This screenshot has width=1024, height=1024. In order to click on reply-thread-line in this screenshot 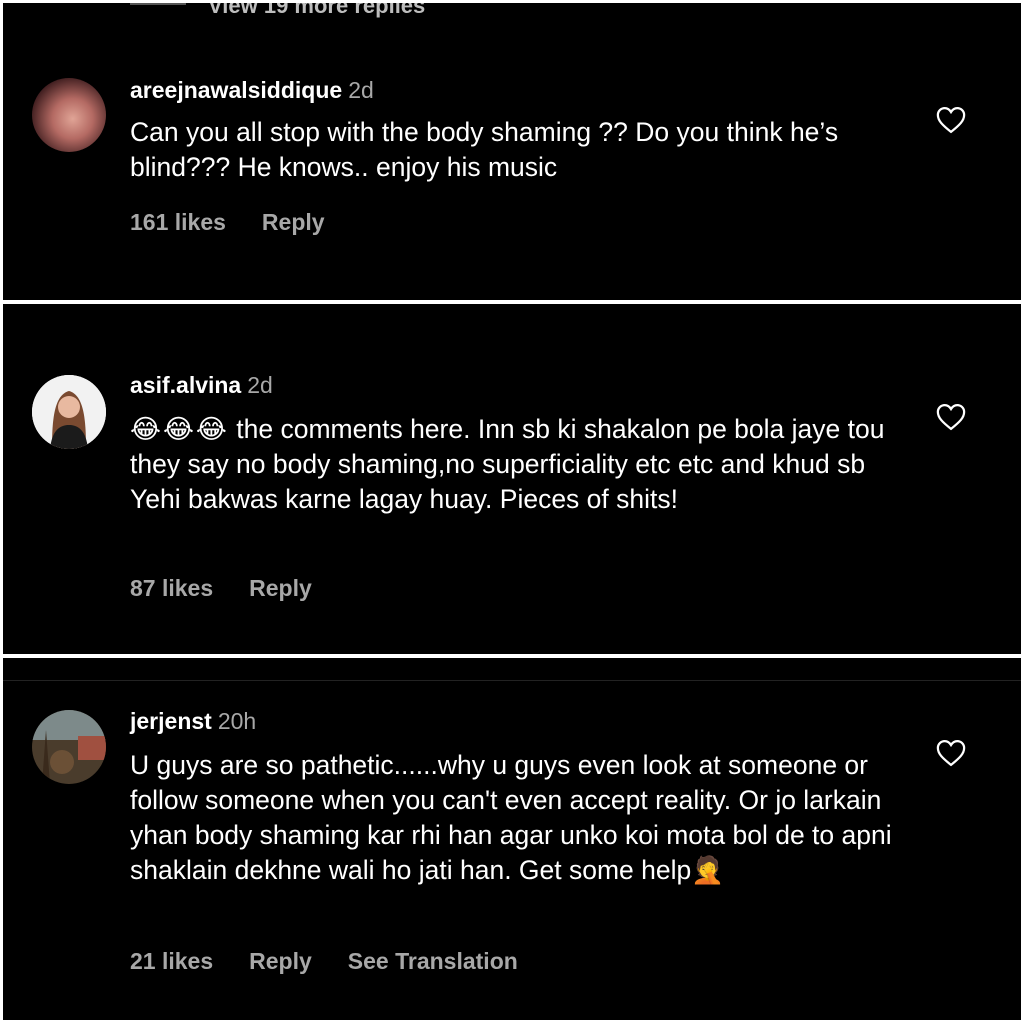, I will do `click(158, 4)`.